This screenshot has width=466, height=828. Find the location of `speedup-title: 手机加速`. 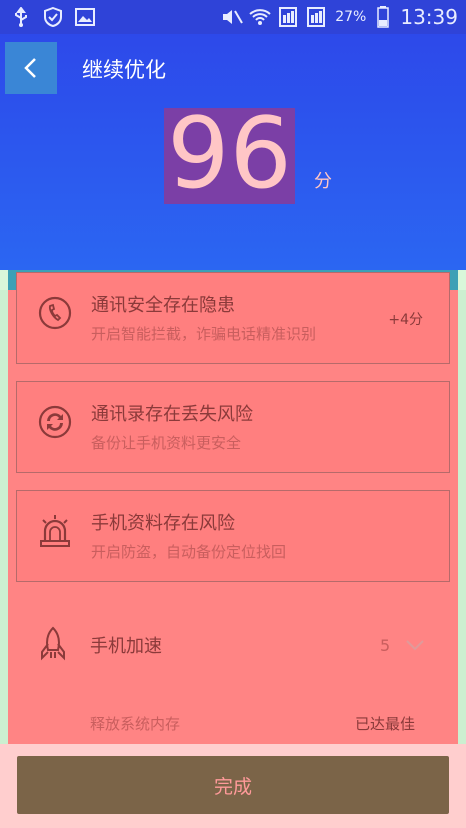

speedup-title: 手机加速 is located at coordinates (126, 646).